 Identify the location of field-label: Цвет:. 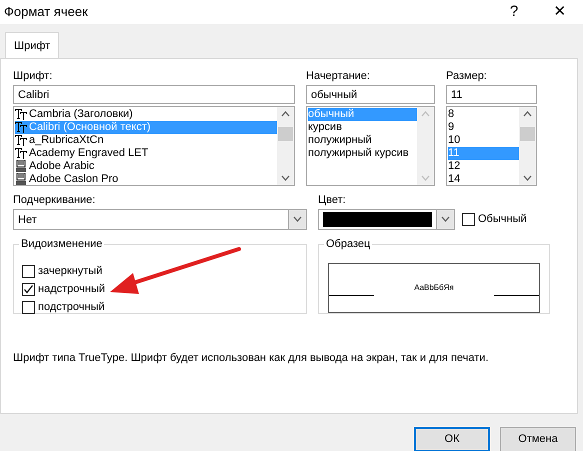
(332, 199).